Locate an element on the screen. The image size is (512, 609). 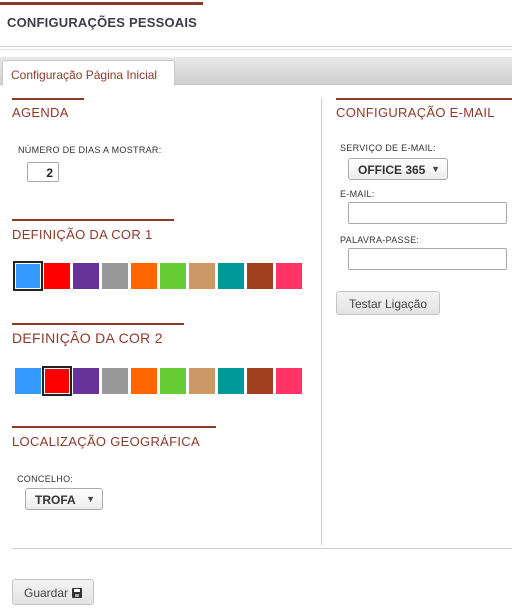
color1-section-title: DEFINIÇÃO DA COR 1 is located at coordinates (82, 234).